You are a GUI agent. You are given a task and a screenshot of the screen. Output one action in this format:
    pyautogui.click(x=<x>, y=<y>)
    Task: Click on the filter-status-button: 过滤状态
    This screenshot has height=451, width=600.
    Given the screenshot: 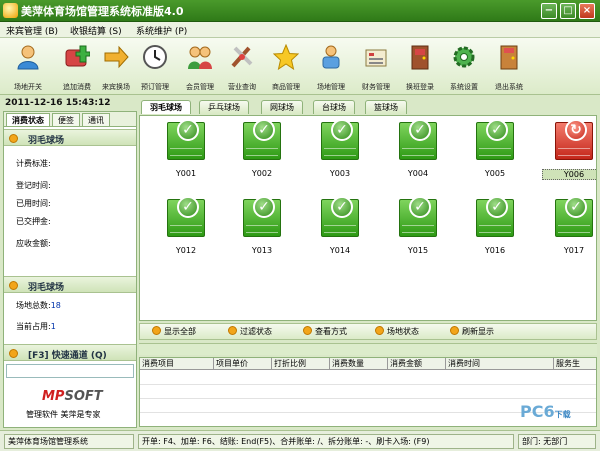 What is the action you would take?
    pyautogui.click(x=250, y=331)
    